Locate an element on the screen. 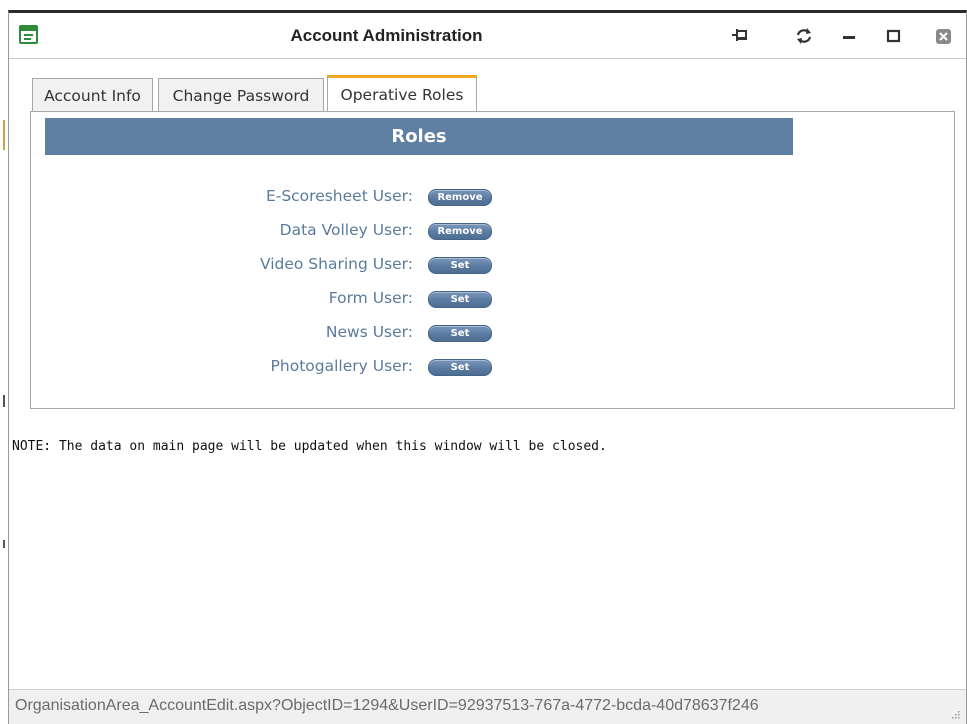 The height and width of the screenshot is (724, 967). set-form-button: Set is located at coordinates (460, 299).